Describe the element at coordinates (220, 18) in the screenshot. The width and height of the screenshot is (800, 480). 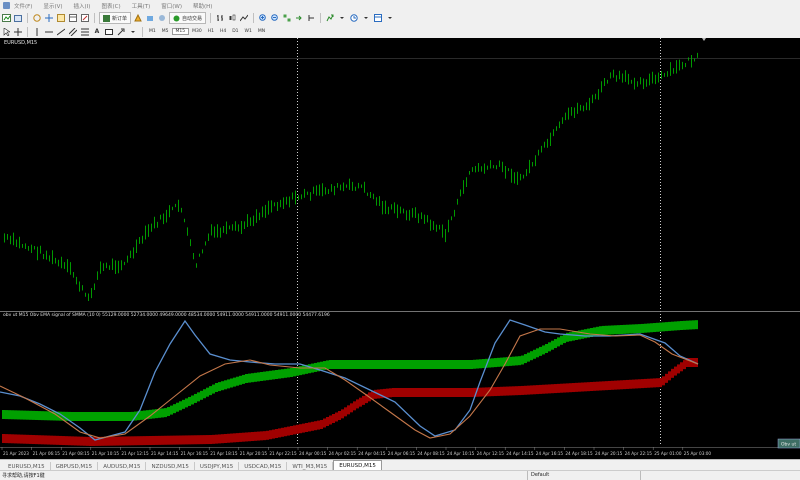
I see `bar-chart-icon` at that location.